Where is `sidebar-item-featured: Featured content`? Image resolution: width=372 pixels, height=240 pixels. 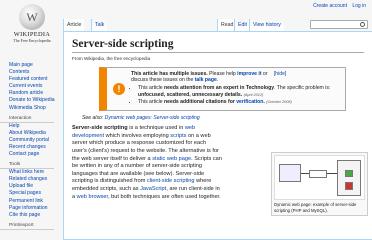 sidebar-item-featured: Featured content is located at coordinates (35, 79).